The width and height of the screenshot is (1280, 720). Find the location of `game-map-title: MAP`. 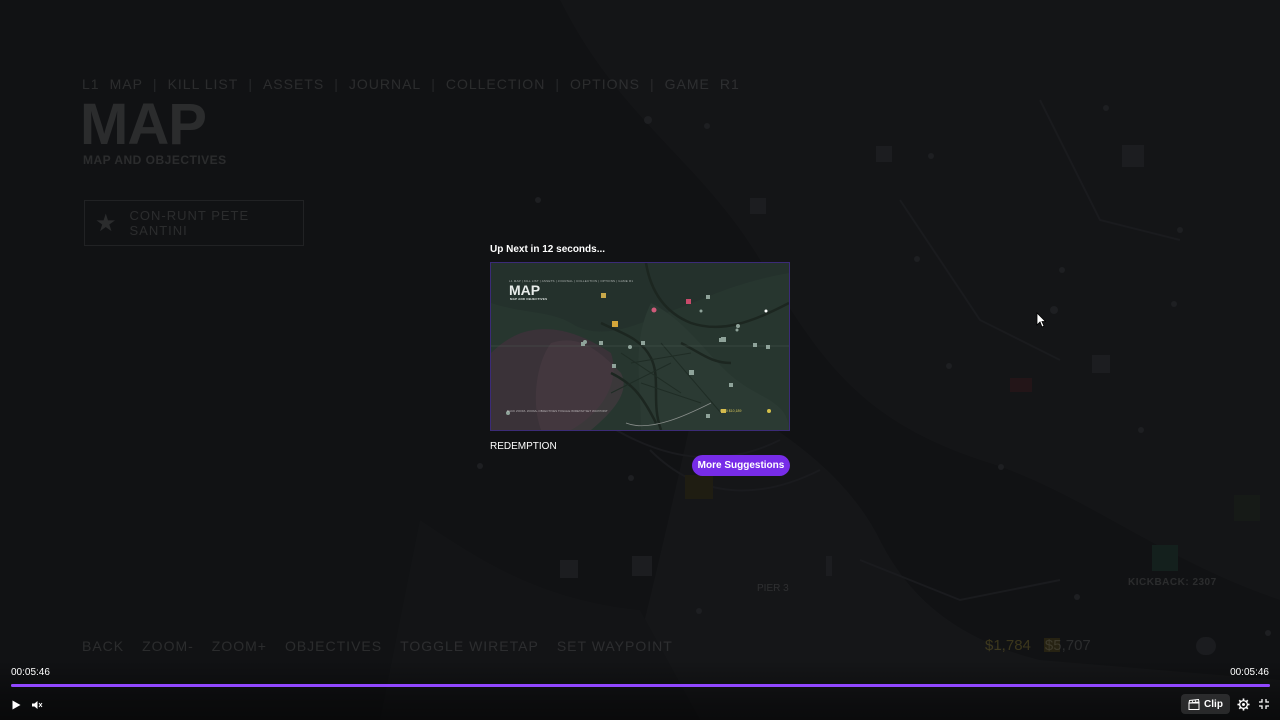

game-map-title: MAP is located at coordinates (143, 124).